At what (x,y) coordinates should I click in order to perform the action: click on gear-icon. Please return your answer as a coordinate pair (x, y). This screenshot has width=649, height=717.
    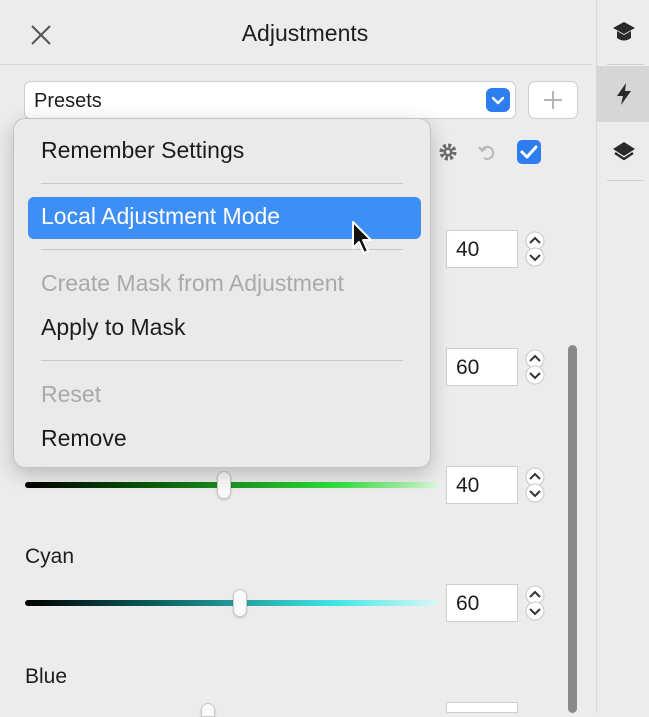
    Looking at the image, I should click on (448, 152).